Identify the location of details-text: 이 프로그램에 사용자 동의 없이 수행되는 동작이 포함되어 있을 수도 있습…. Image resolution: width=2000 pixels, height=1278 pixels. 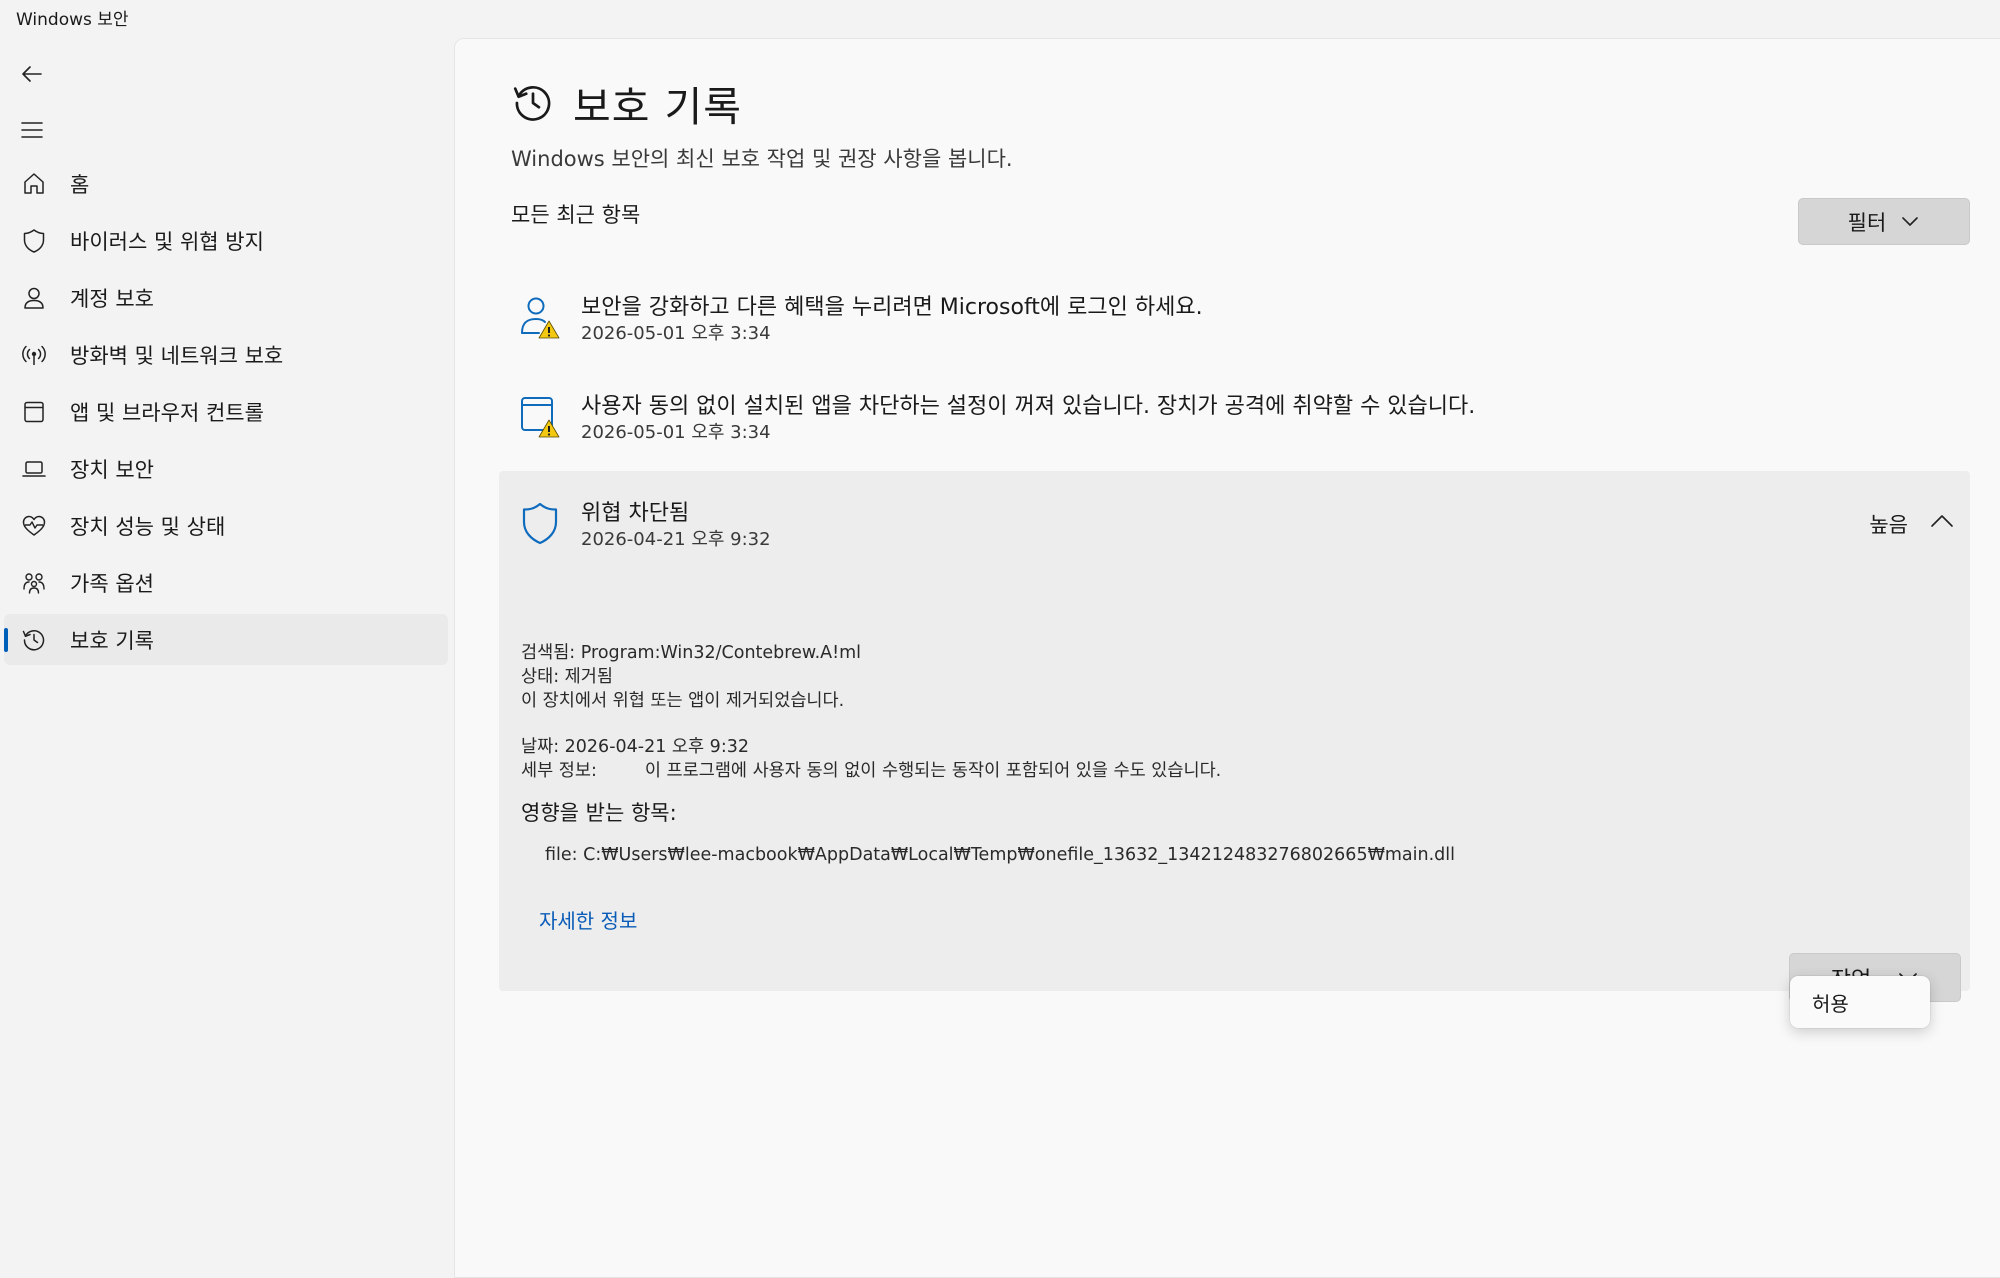
(933, 771).